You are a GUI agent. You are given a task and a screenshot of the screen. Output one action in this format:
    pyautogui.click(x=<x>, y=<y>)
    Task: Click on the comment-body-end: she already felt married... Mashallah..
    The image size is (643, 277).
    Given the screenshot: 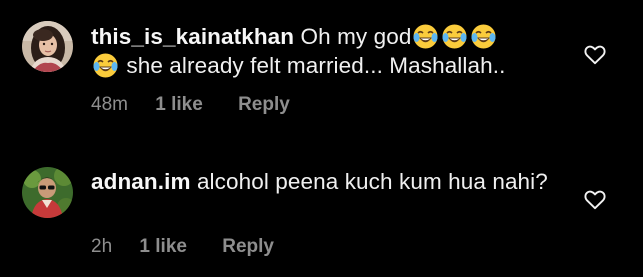 What is the action you would take?
    pyautogui.click(x=316, y=65)
    